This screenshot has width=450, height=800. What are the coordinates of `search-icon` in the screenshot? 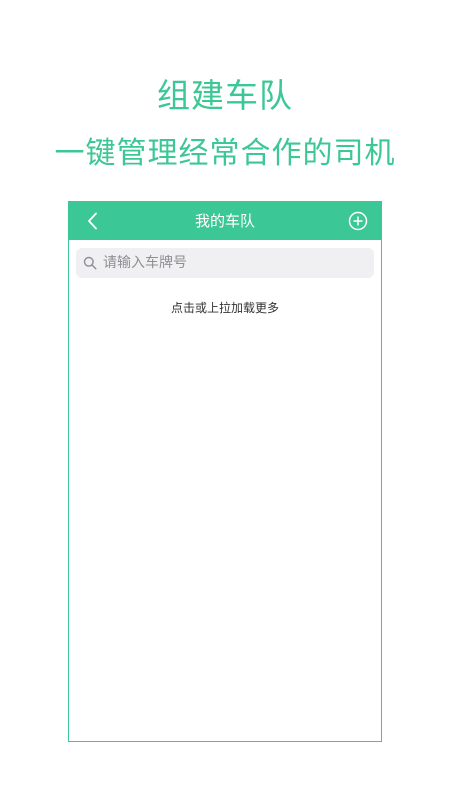 It's located at (90, 263).